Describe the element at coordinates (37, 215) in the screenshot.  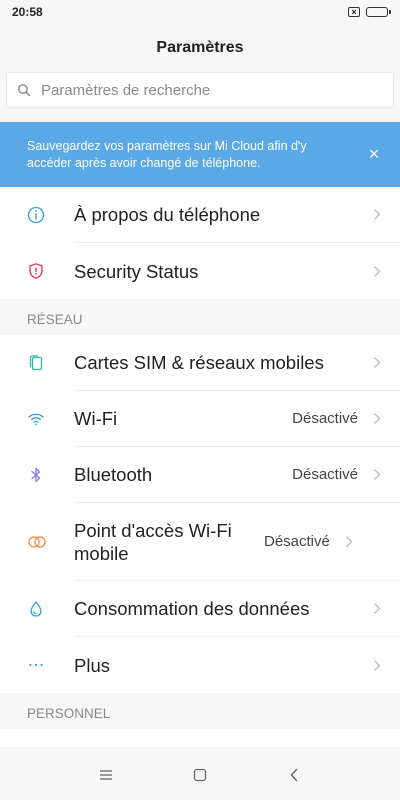
I see `info-icon` at that location.